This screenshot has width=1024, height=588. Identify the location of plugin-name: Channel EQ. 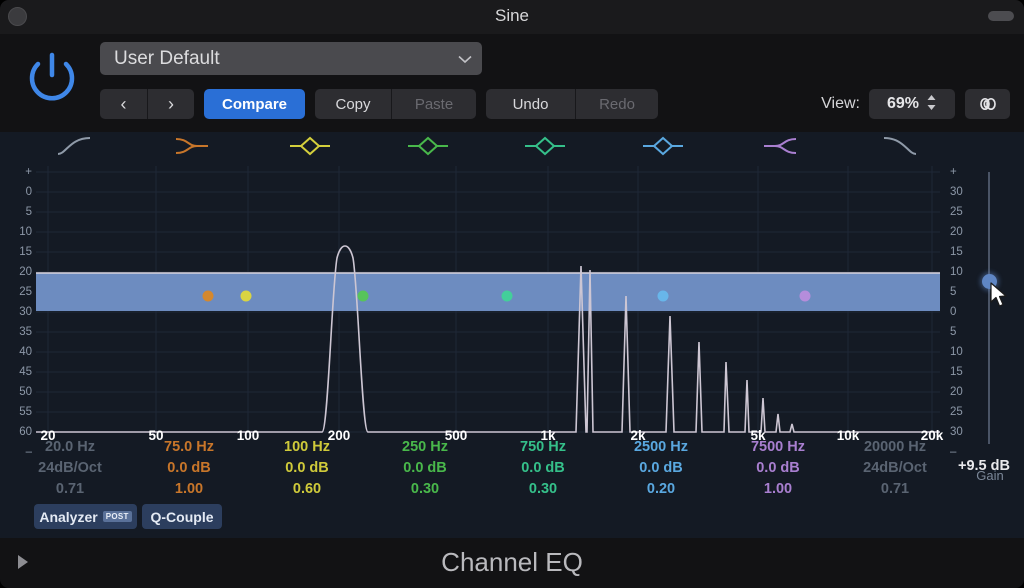
(512, 562).